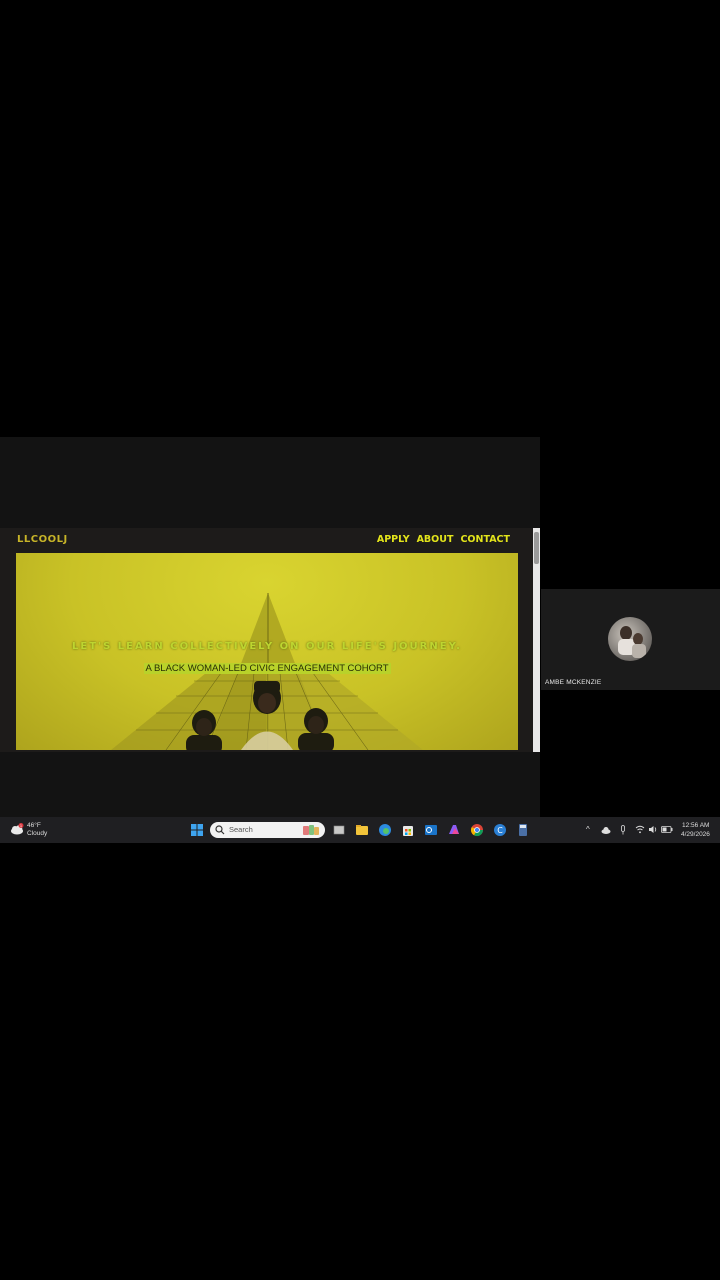 Image resolution: width=720 pixels, height=1280 pixels. What do you see at coordinates (385, 830) in the screenshot?
I see `edge-icon` at bounding box center [385, 830].